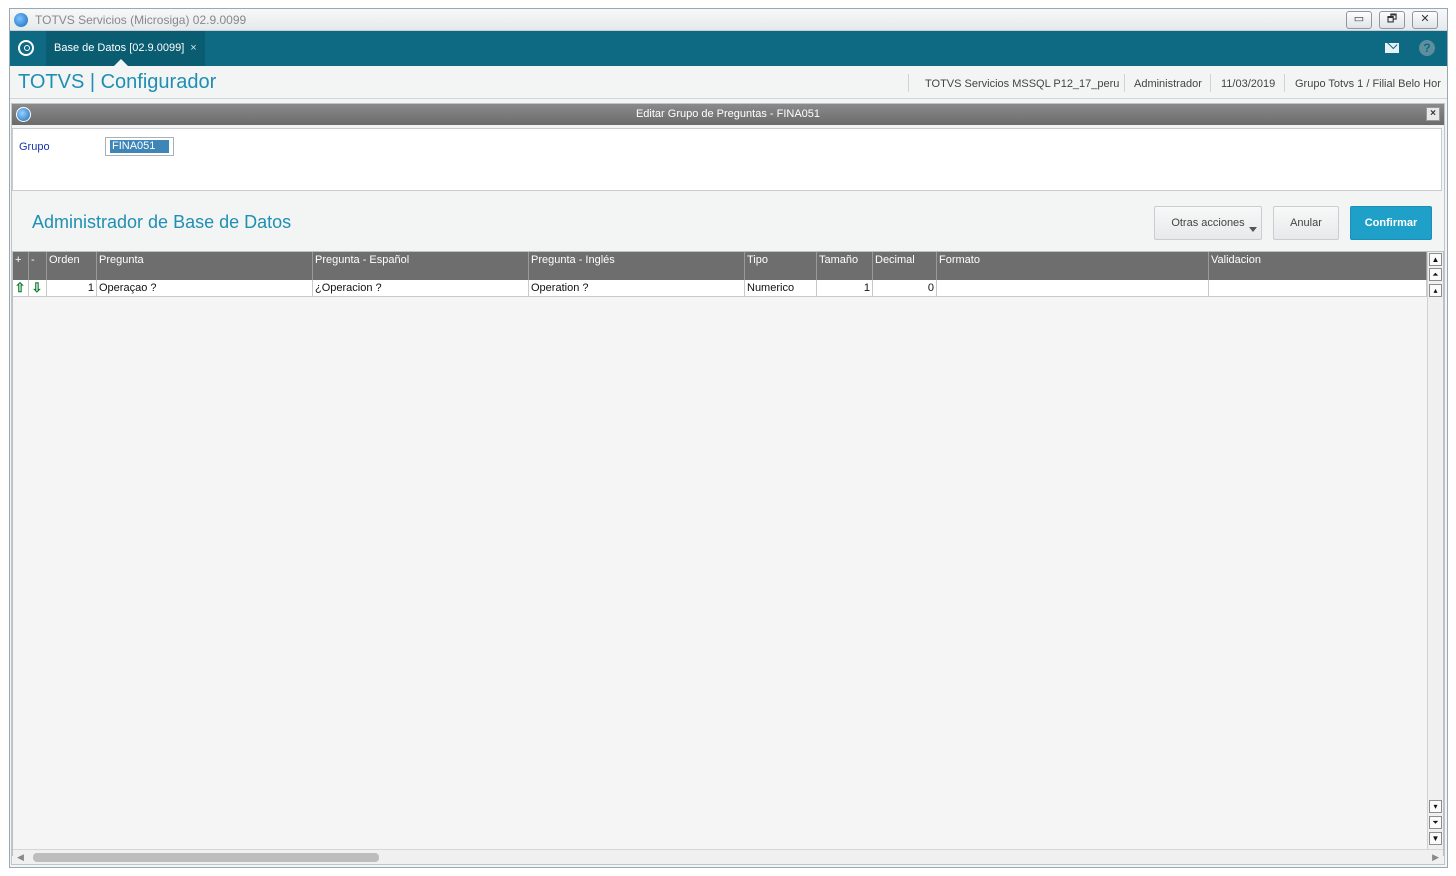 This screenshot has height=876, width=1456. Describe the element at coordinates (1435, 806) in the screenshot. I see `scroll-down-icon: ▾` at that location.